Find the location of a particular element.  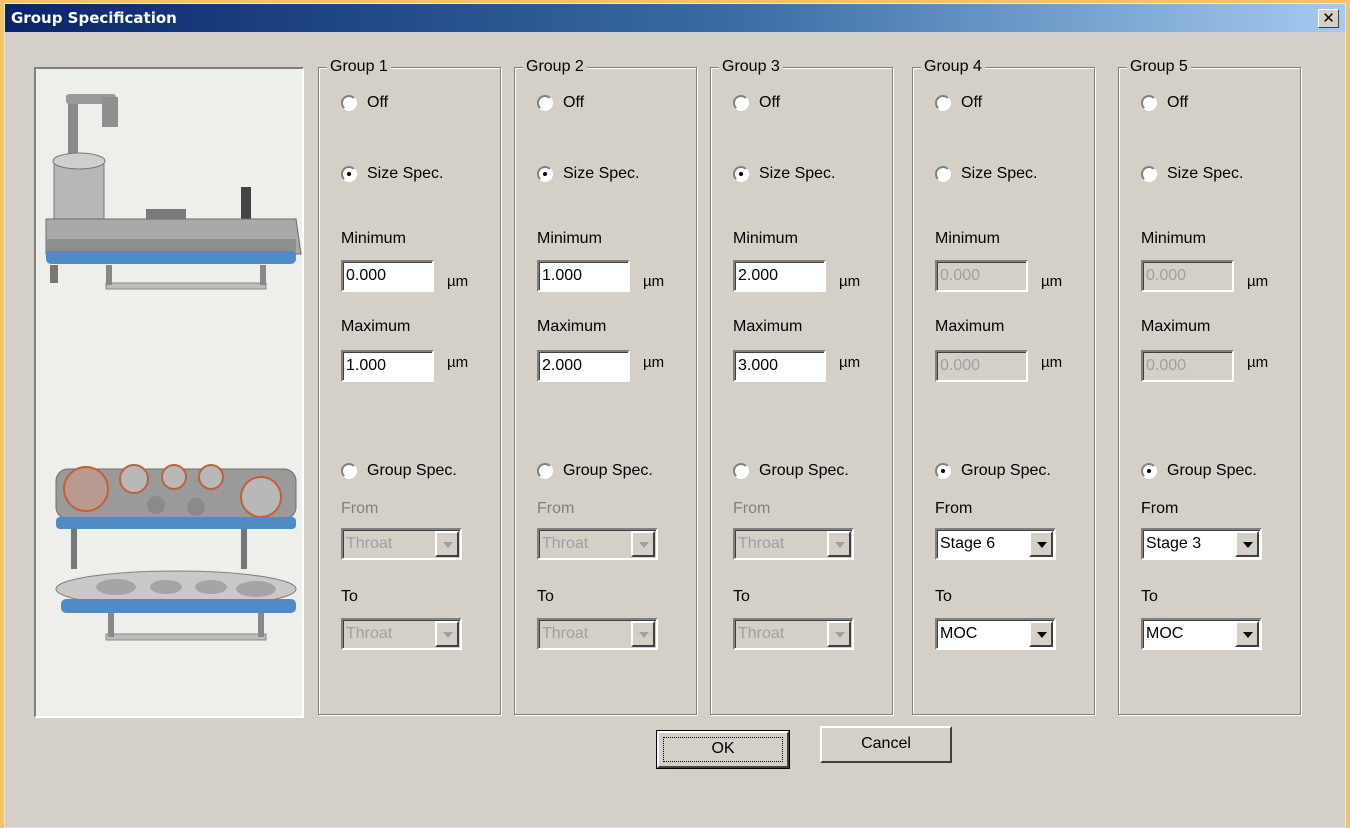

group-legend: Group 1 is located at coordinates (359, 67).